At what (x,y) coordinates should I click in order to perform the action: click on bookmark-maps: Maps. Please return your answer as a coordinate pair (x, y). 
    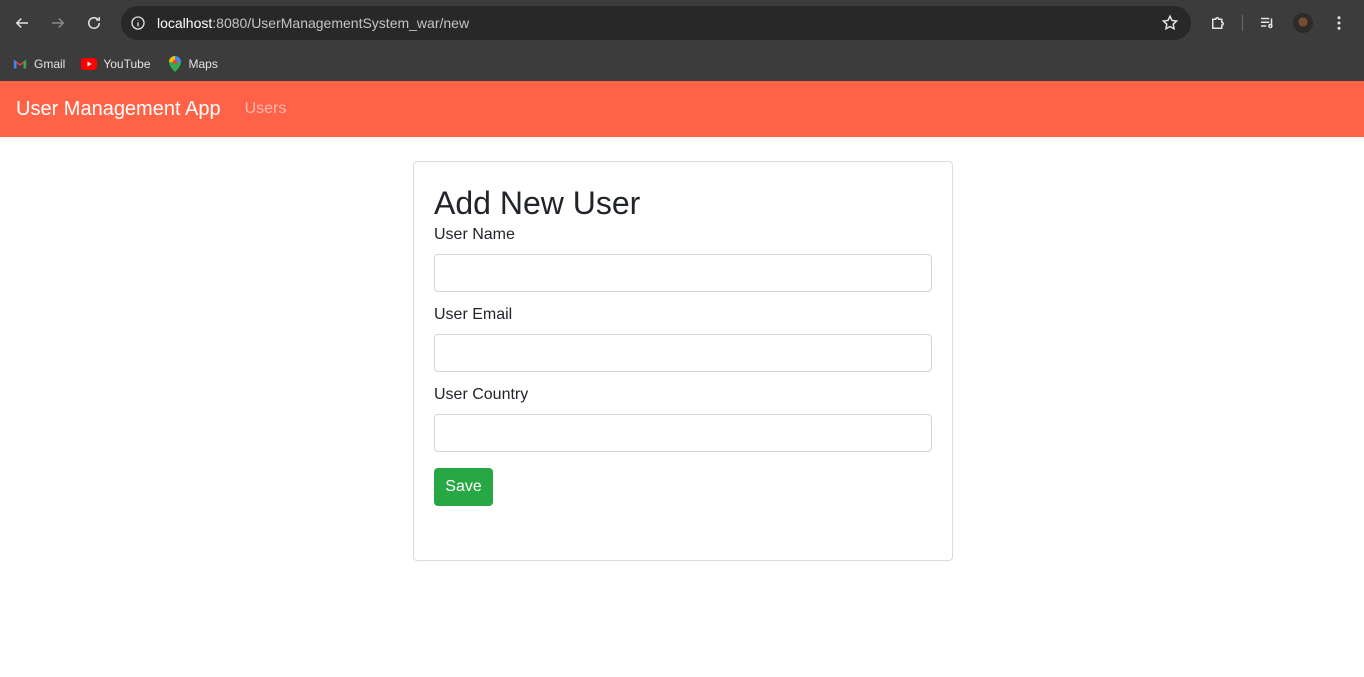
    Looking at the image, I should click on (192, 63).